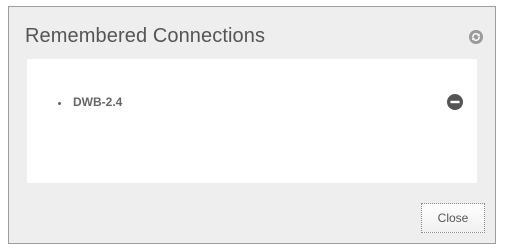 This screenshot has width=505, height=250. Describe the element at coordinates (455, 102) in the screenshot. I see `minus-circle-icon` at that location.